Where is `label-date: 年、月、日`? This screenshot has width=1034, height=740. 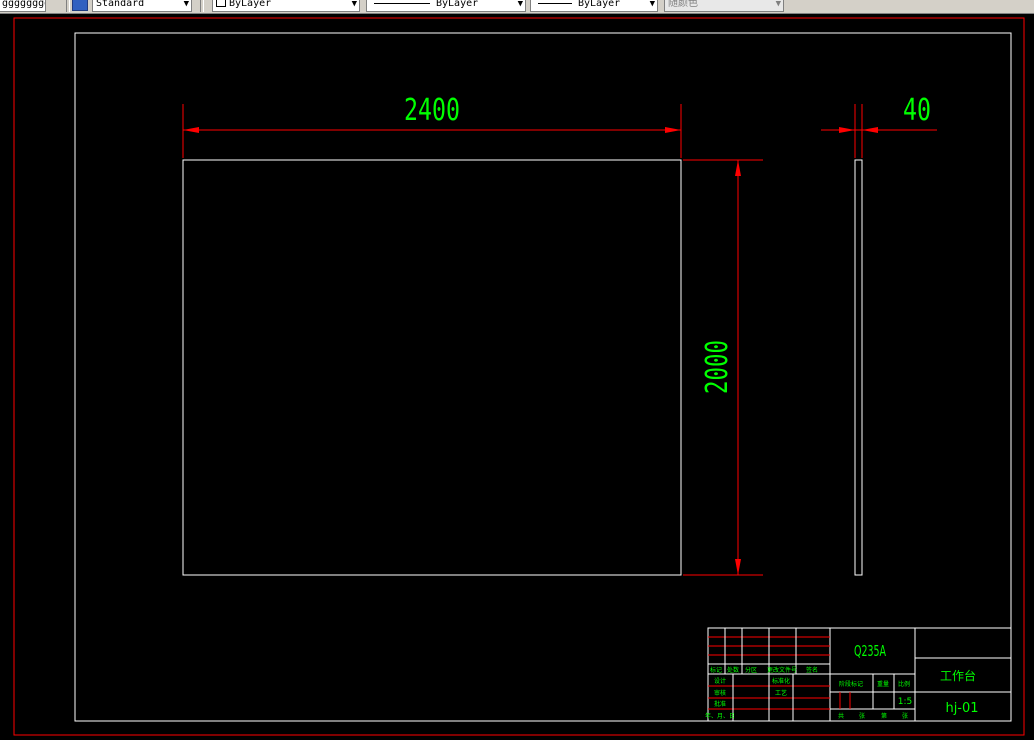 label-date: 年、月、日 is located at coordinates (720, 716).